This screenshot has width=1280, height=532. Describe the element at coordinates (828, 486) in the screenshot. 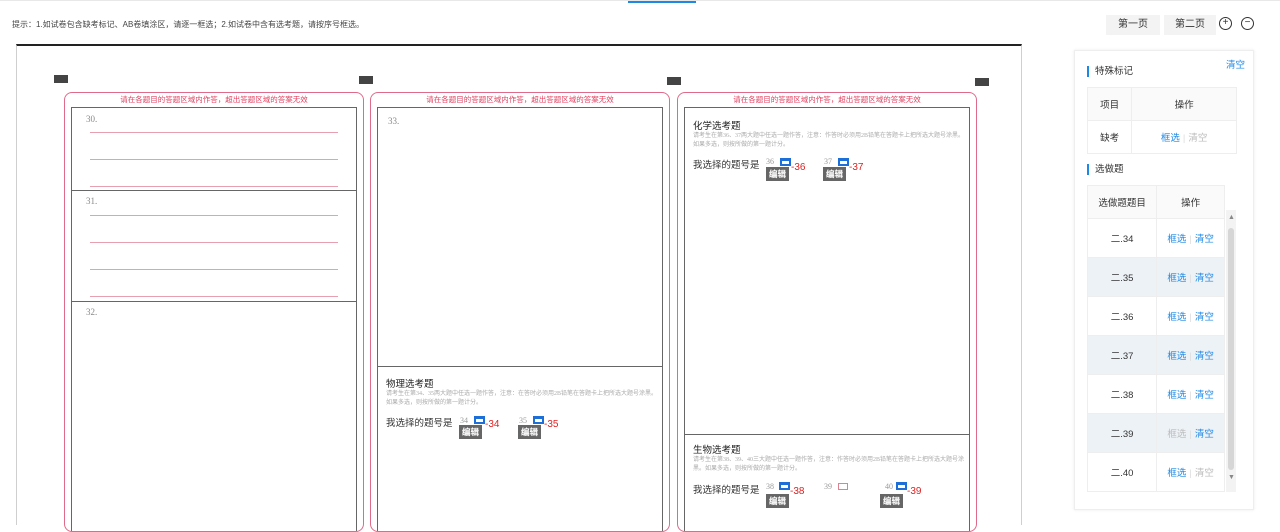

I see `option-number: 39` at that location.